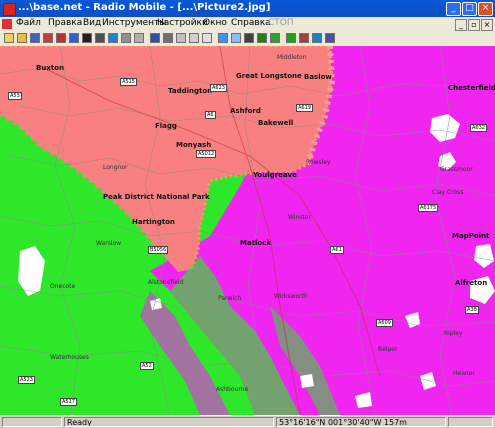 Image resolution: width=495 pixels, height=428 pixels. Describe the element at coordinates (299, 217) in the screenshot. I see `place-label: Winster` at that location.